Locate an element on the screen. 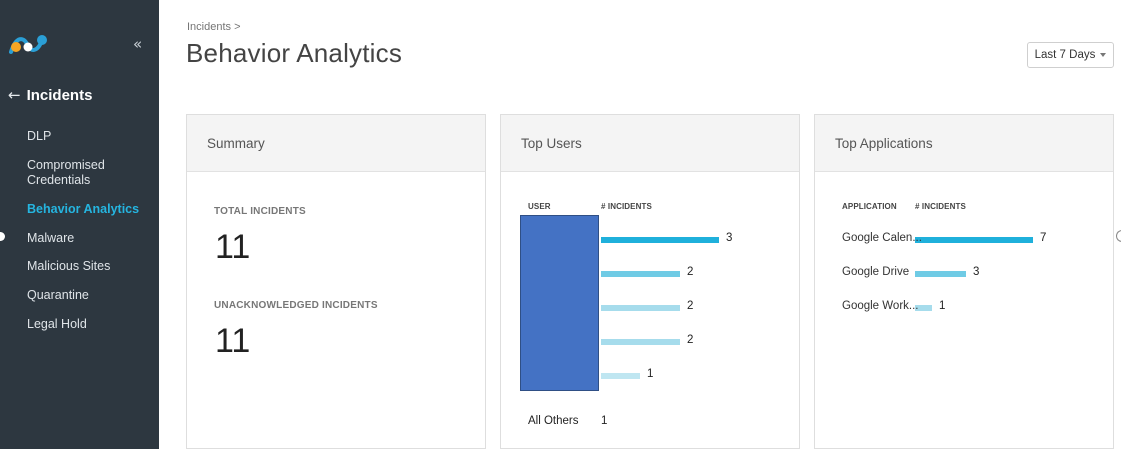 The width and height of the screenshot is (1121, 449). date-range-dropdown: Last 7 Days is located at coordinates (1070, 55).